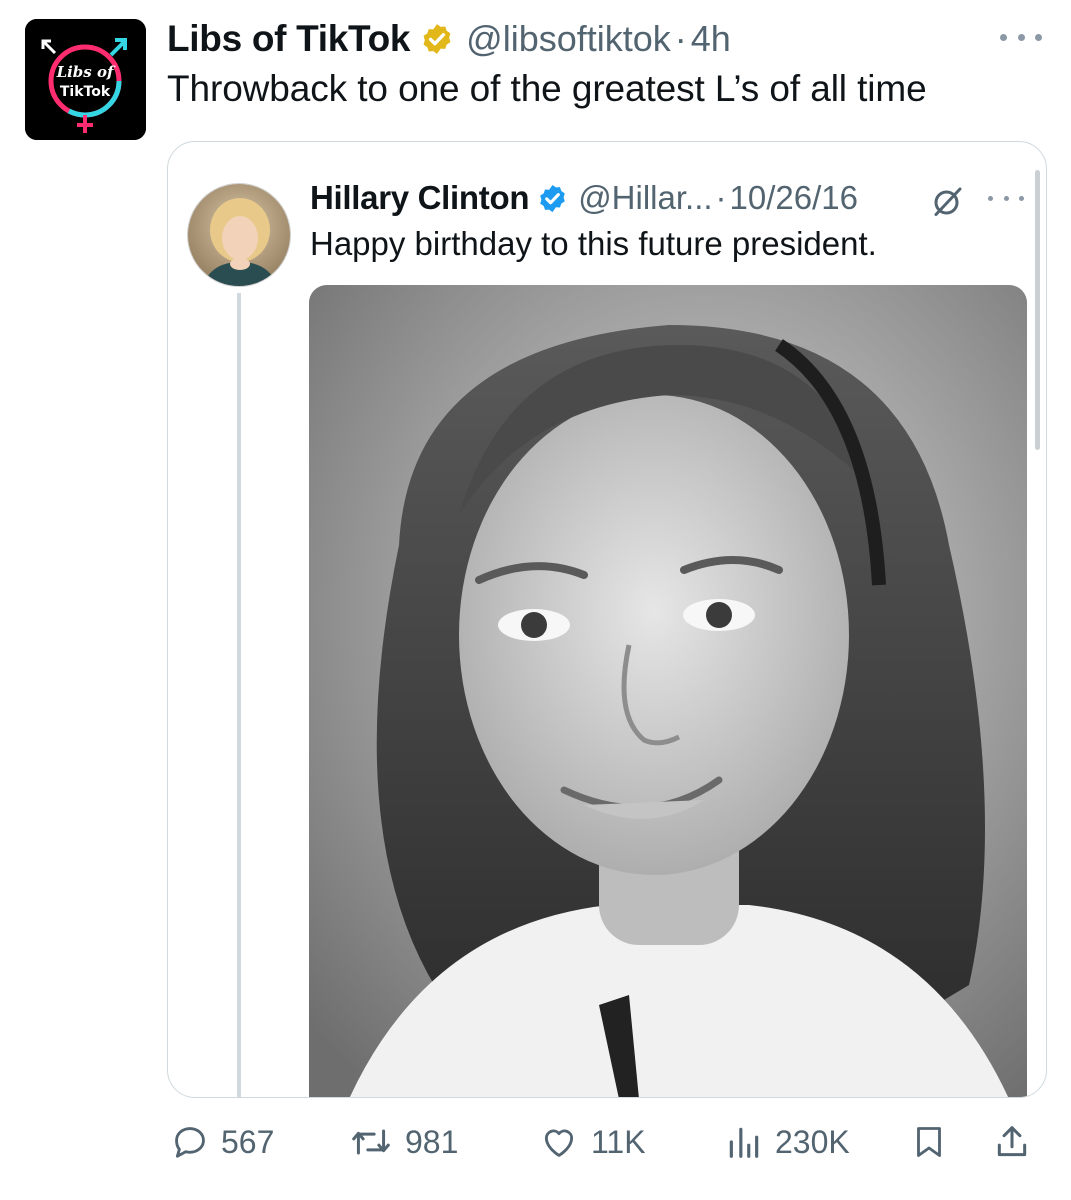 The width and height of the screenshot is (1071, 1200). I want to click on bookmark-icon, so click(929, 1142).